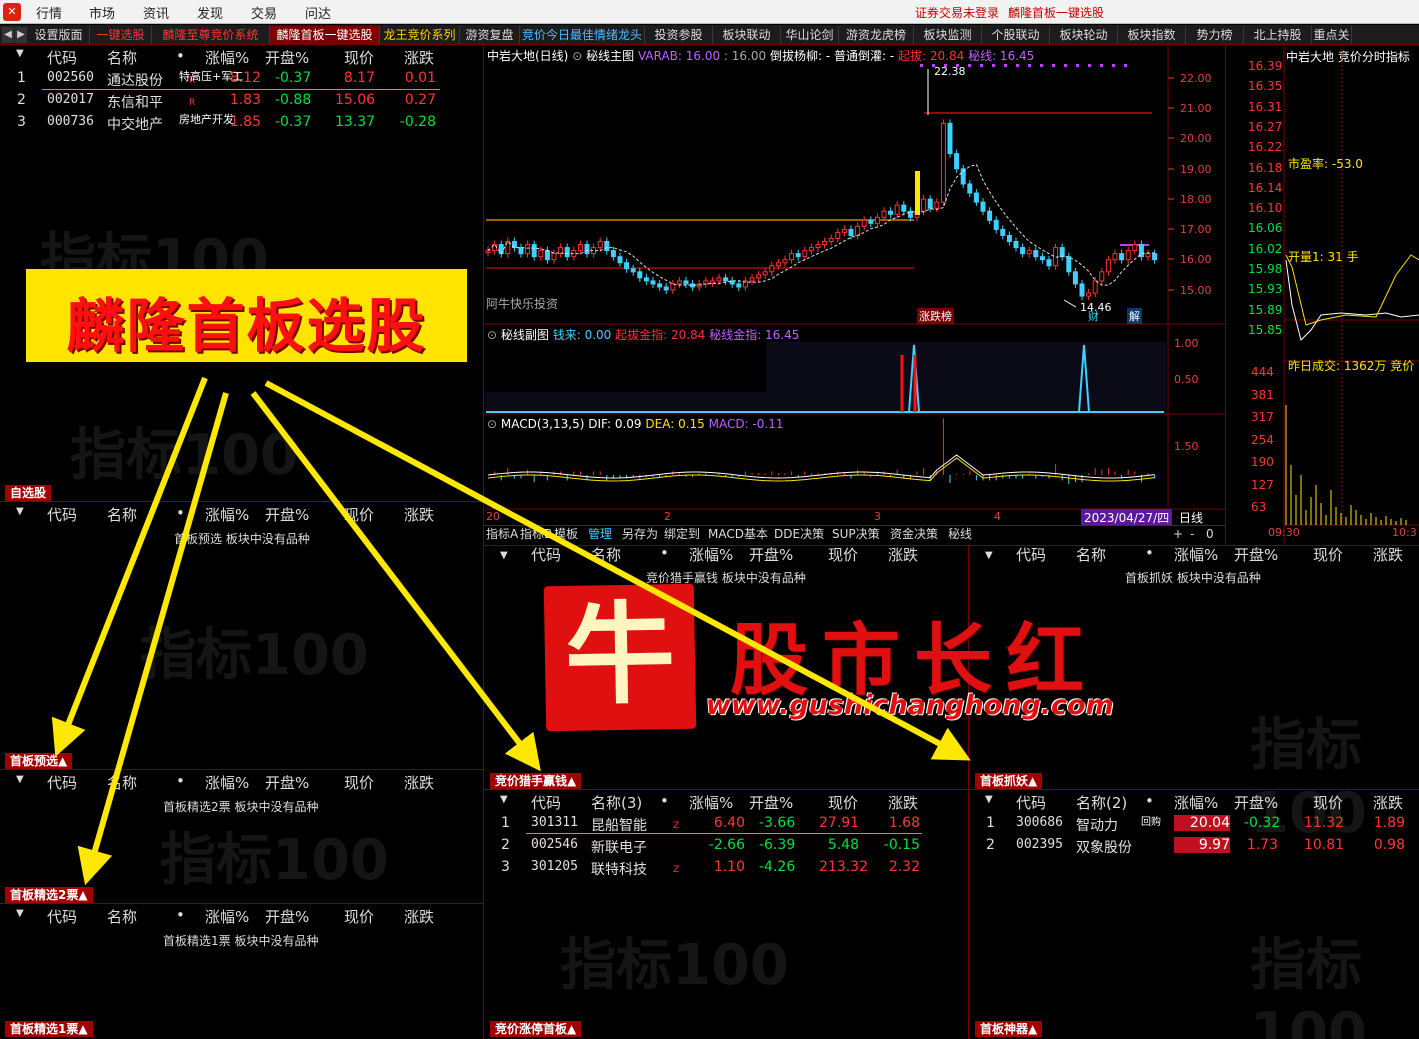 The width and height of the screenshot is (1419, 1039). Describe the element at coordinates (156, 12) in the screenshot. I see `menu-item-news: 资讯` at that location.